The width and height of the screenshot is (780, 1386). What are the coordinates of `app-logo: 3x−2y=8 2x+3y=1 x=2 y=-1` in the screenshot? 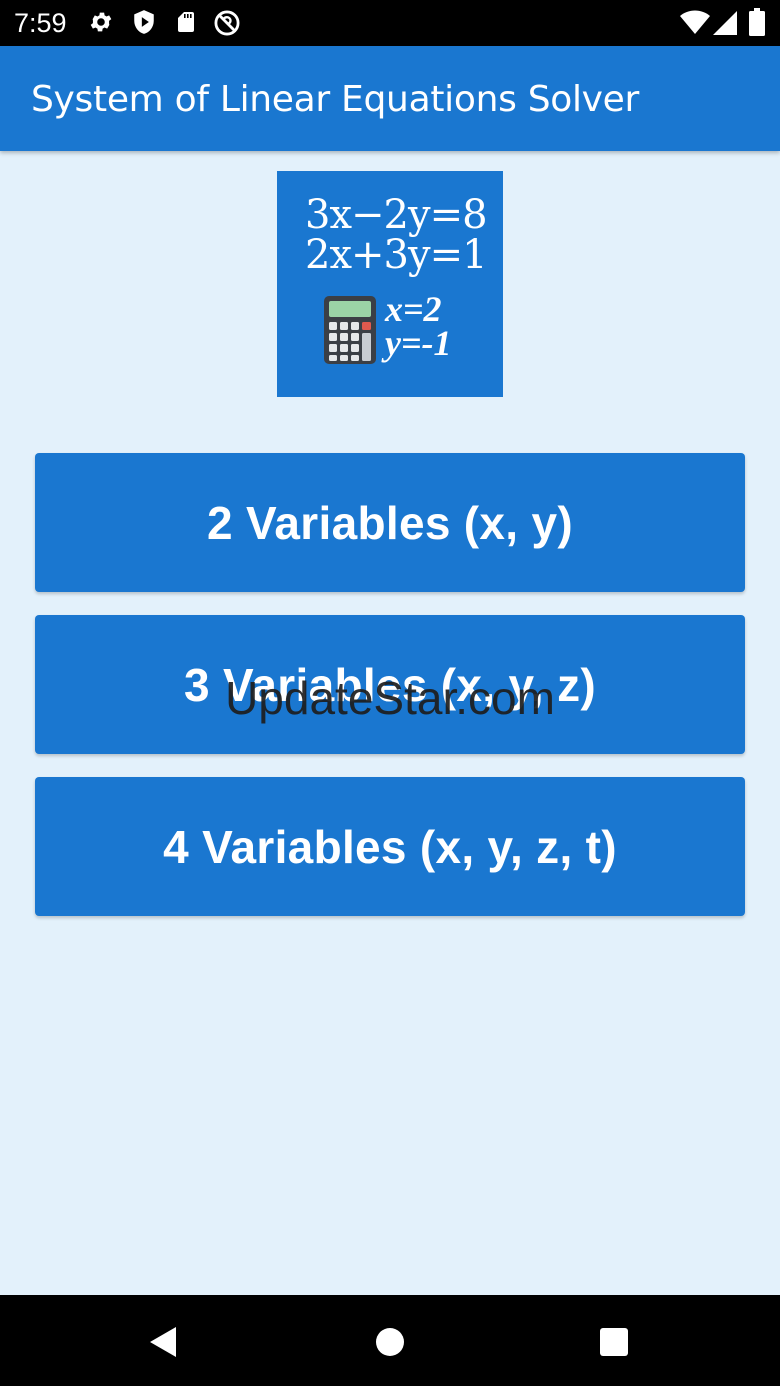 It's located at (390, 284).